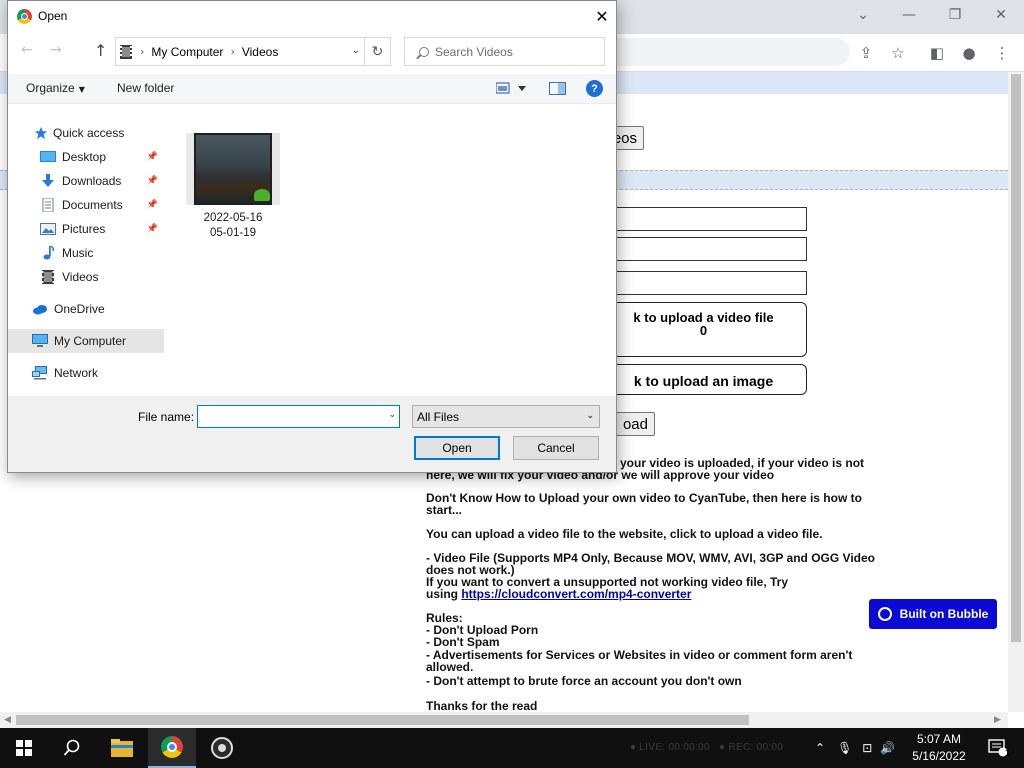  I want to click on system-tray: ⌃ 🎙 ⊡ 🔊, so click(855, 748).